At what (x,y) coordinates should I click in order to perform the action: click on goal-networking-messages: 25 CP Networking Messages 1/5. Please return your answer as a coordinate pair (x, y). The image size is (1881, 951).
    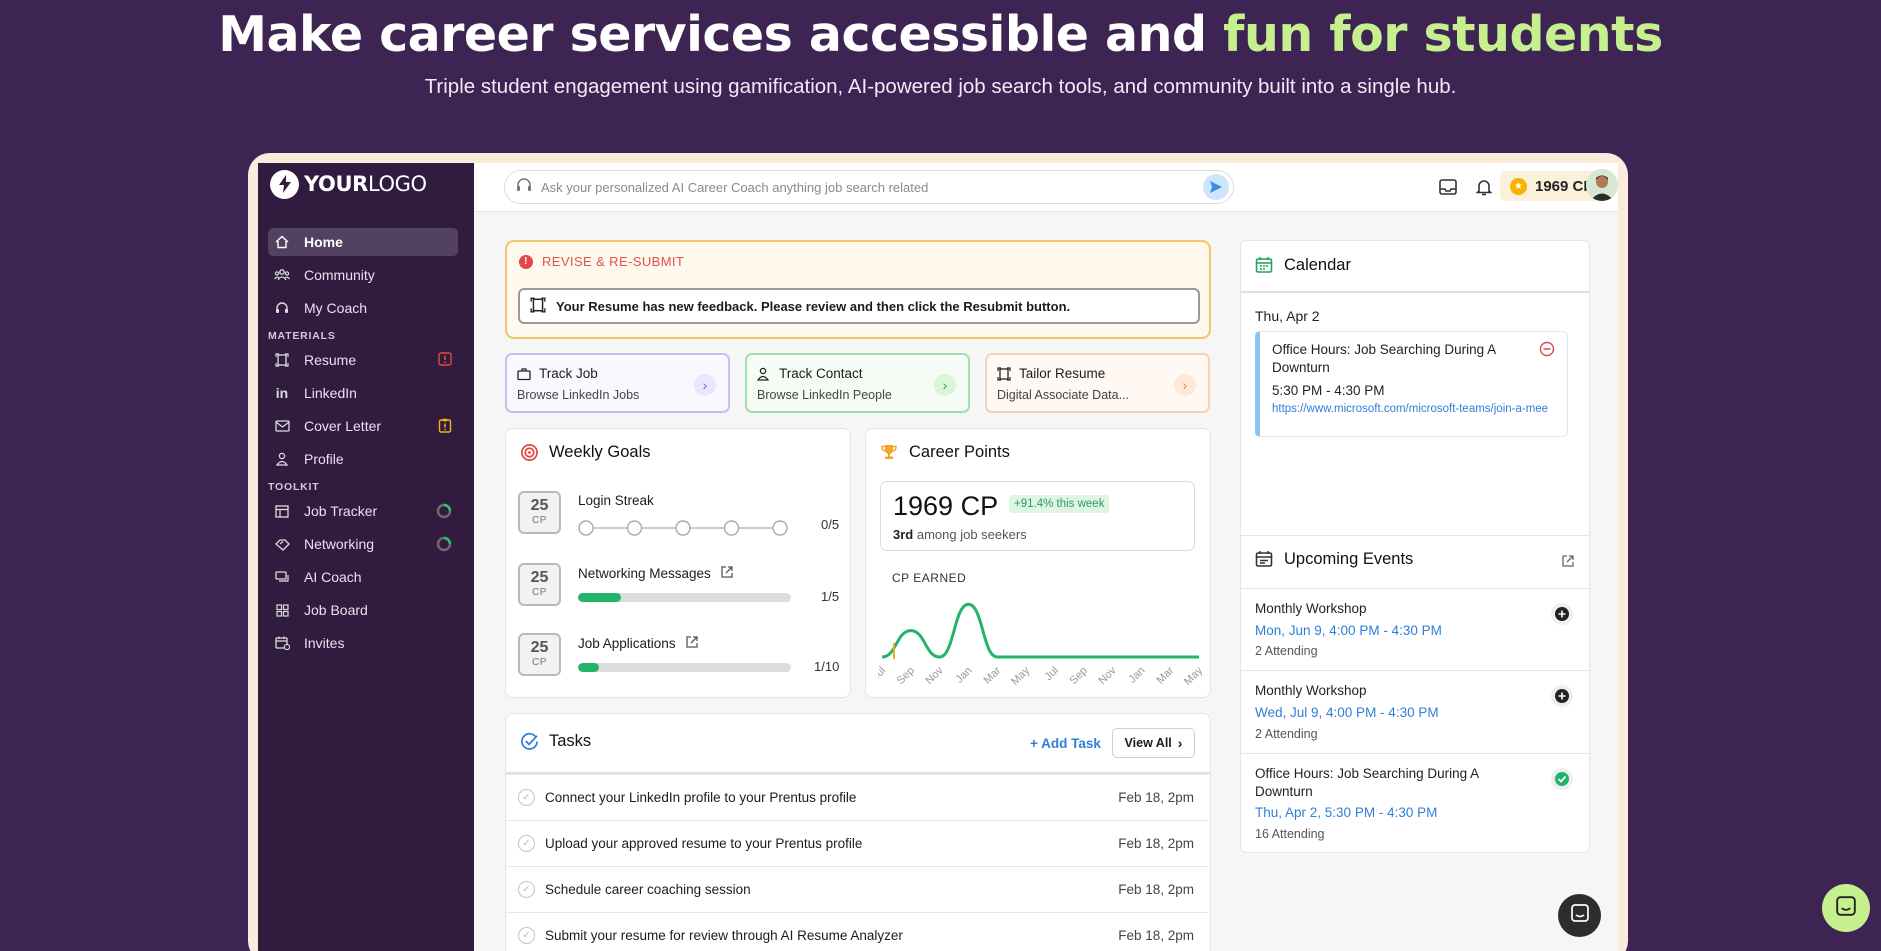
    Looking at the image, I should click on (678, 588).